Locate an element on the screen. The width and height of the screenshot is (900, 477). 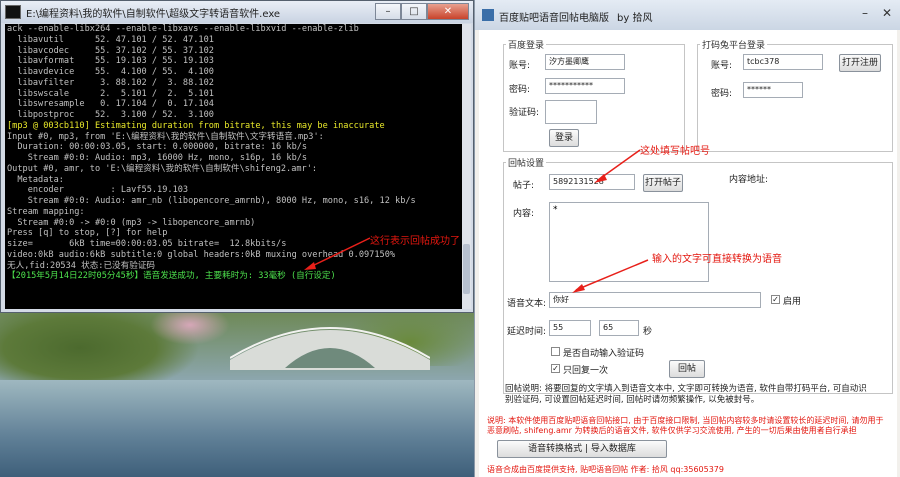
console-line: libavcodec 55. 37.102 / 55. 37.102 is located at coordinates (110, 50).